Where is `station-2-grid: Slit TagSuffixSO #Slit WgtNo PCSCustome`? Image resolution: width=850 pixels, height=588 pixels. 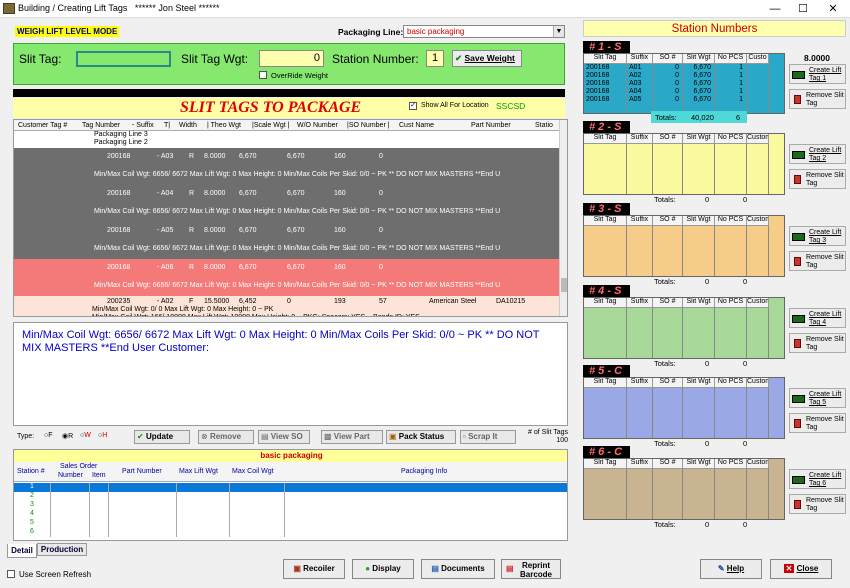
station-2-grid: Slit TagSuffixSO #Slit WgtNo PCSCustome is located at coordinates (684, 164).